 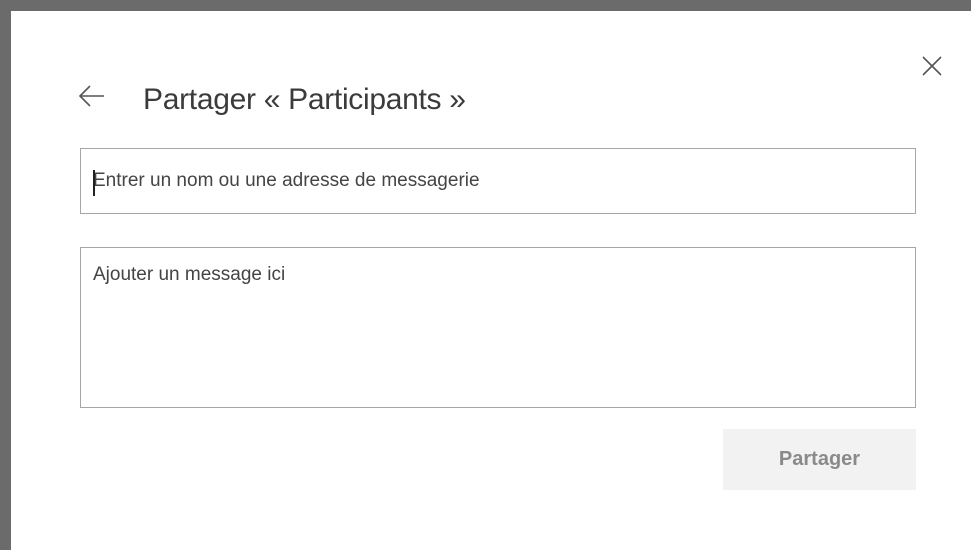 What do you see at coordinates (485, 5) in the screenshot?
I see `window-frame-top` at bounding box center [485, 5].